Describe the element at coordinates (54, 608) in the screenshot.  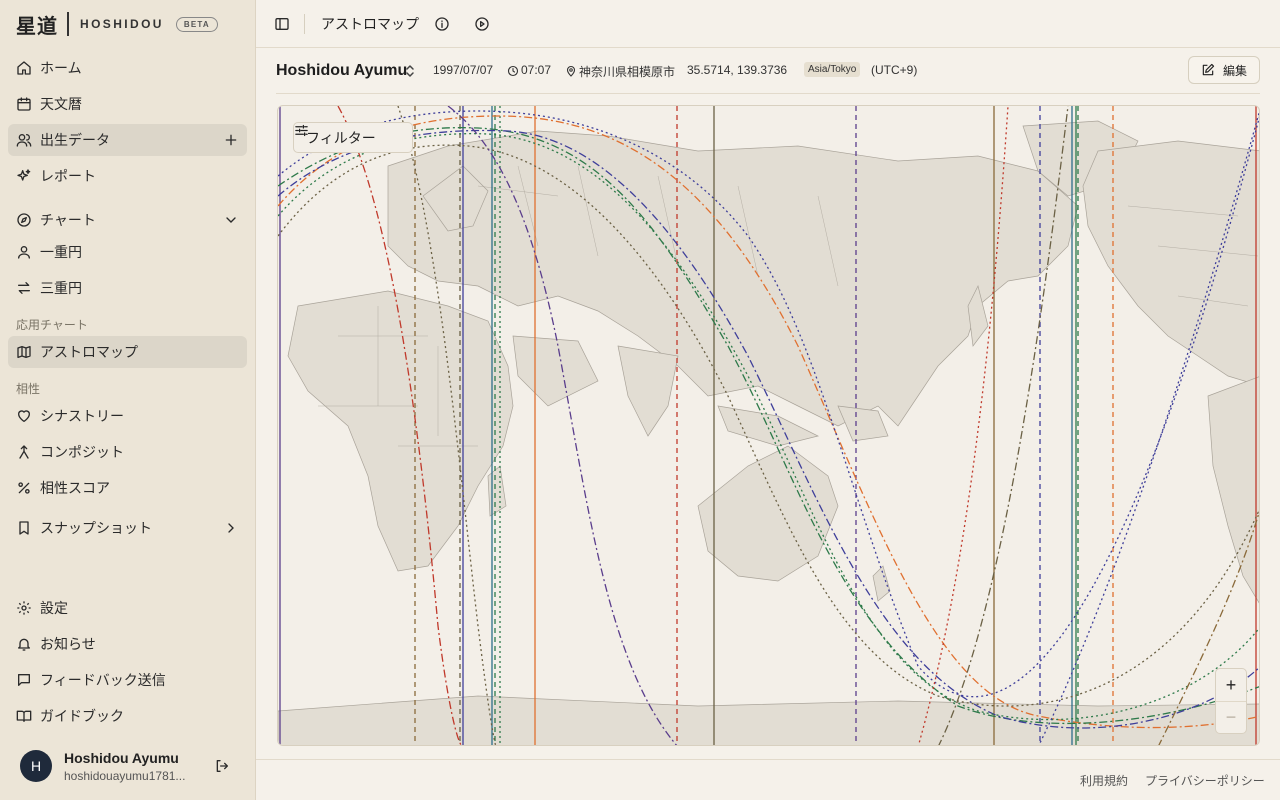
I see `sidebar-item-label: 設定` at that location.